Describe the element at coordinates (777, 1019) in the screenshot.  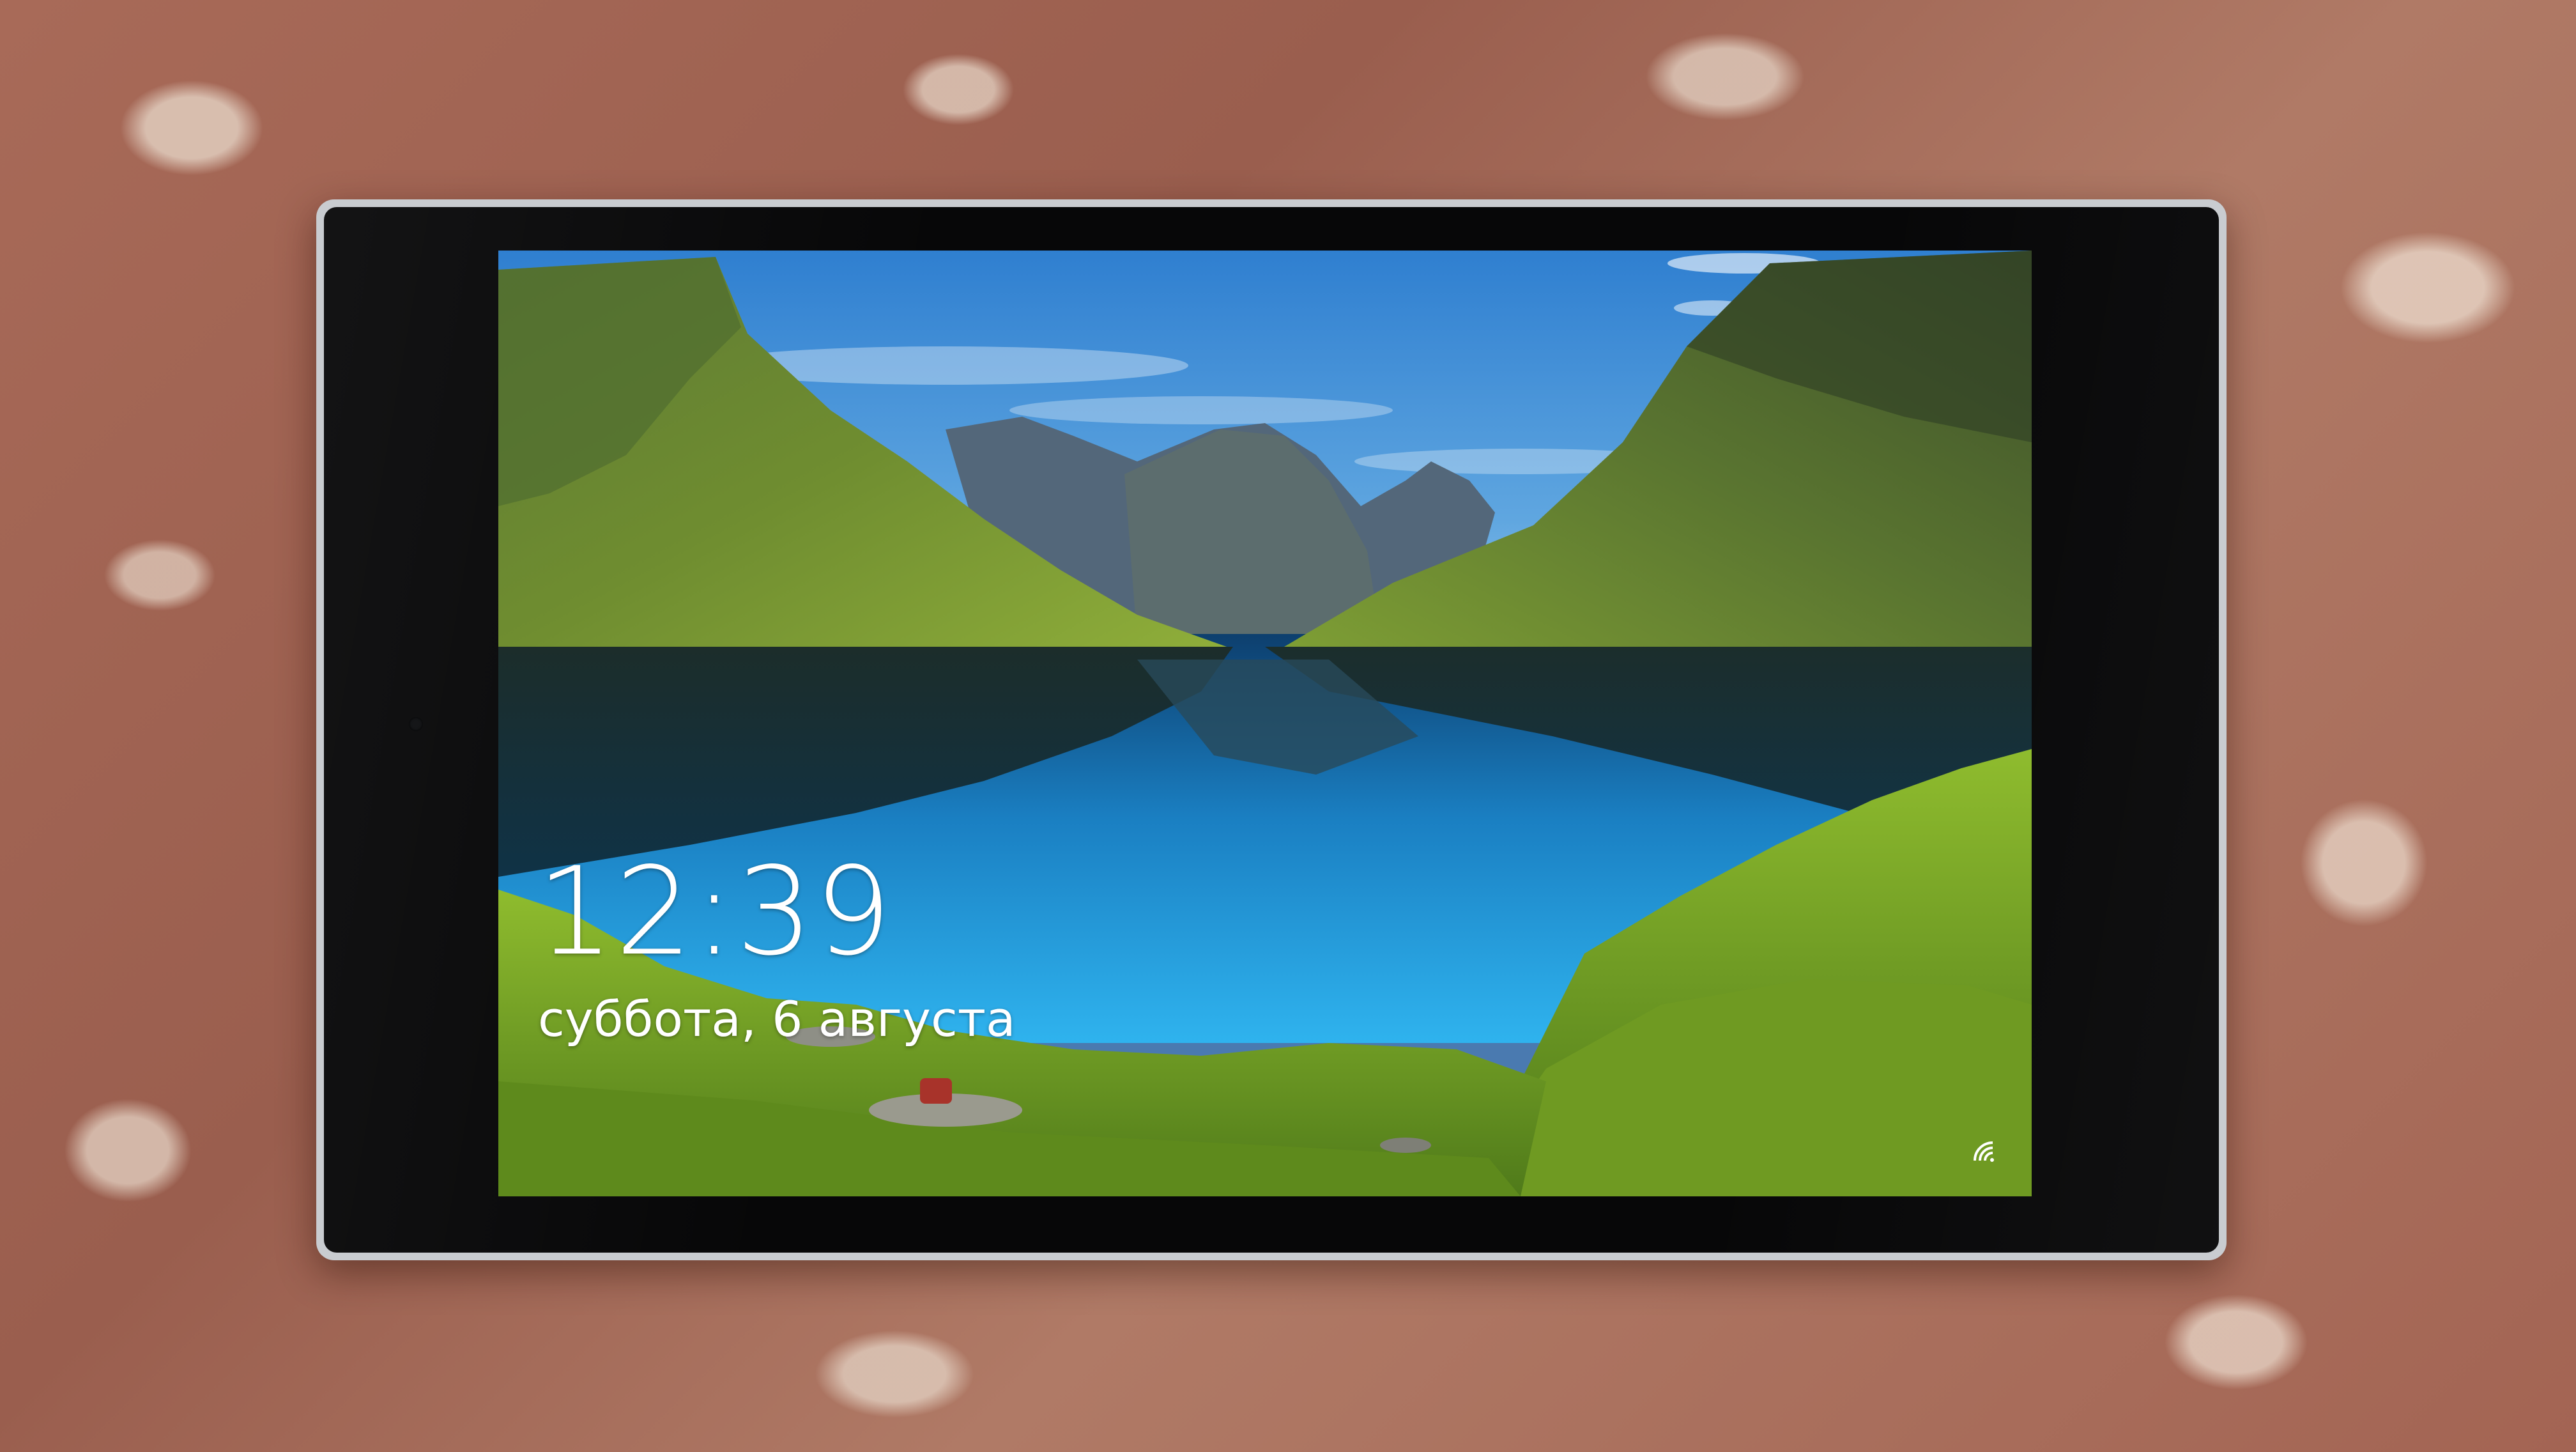
I see `lock-screen-date: суббота, 6 августа` at that location.